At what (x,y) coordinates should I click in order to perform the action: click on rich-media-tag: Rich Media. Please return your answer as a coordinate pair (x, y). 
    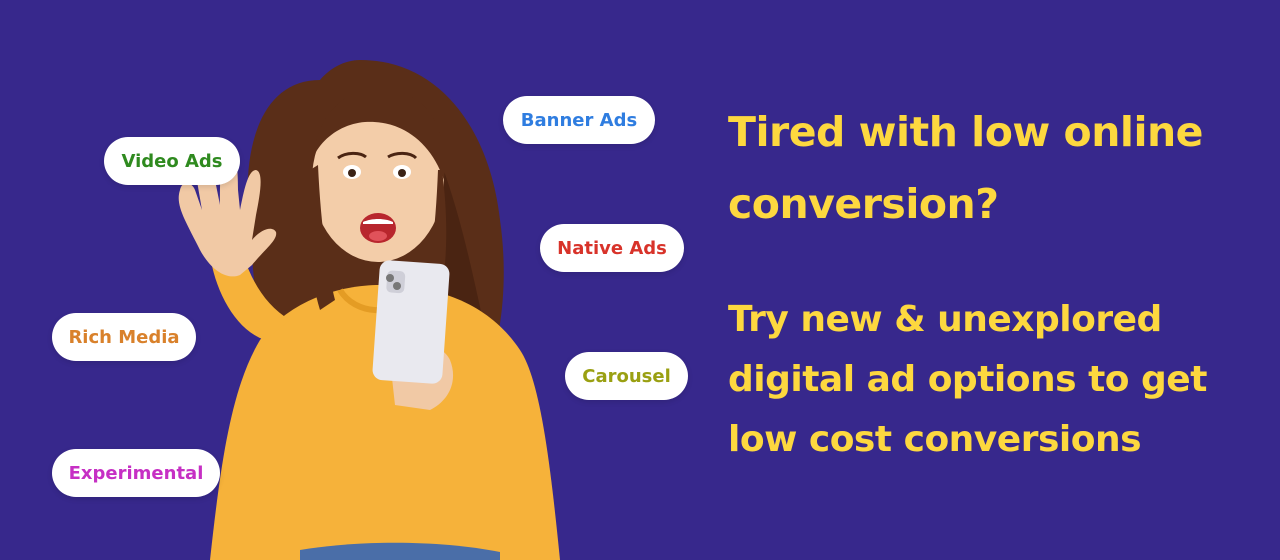
    Looking at the image, I should click on (124, 337).